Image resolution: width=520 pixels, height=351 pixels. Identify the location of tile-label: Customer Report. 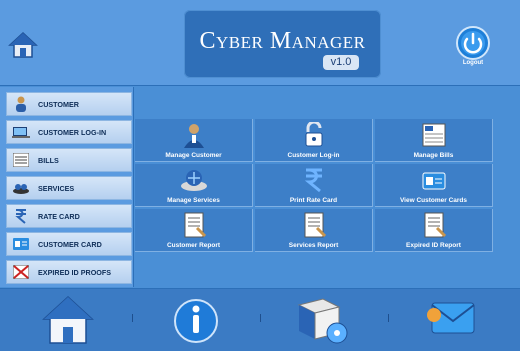
(193, 245).